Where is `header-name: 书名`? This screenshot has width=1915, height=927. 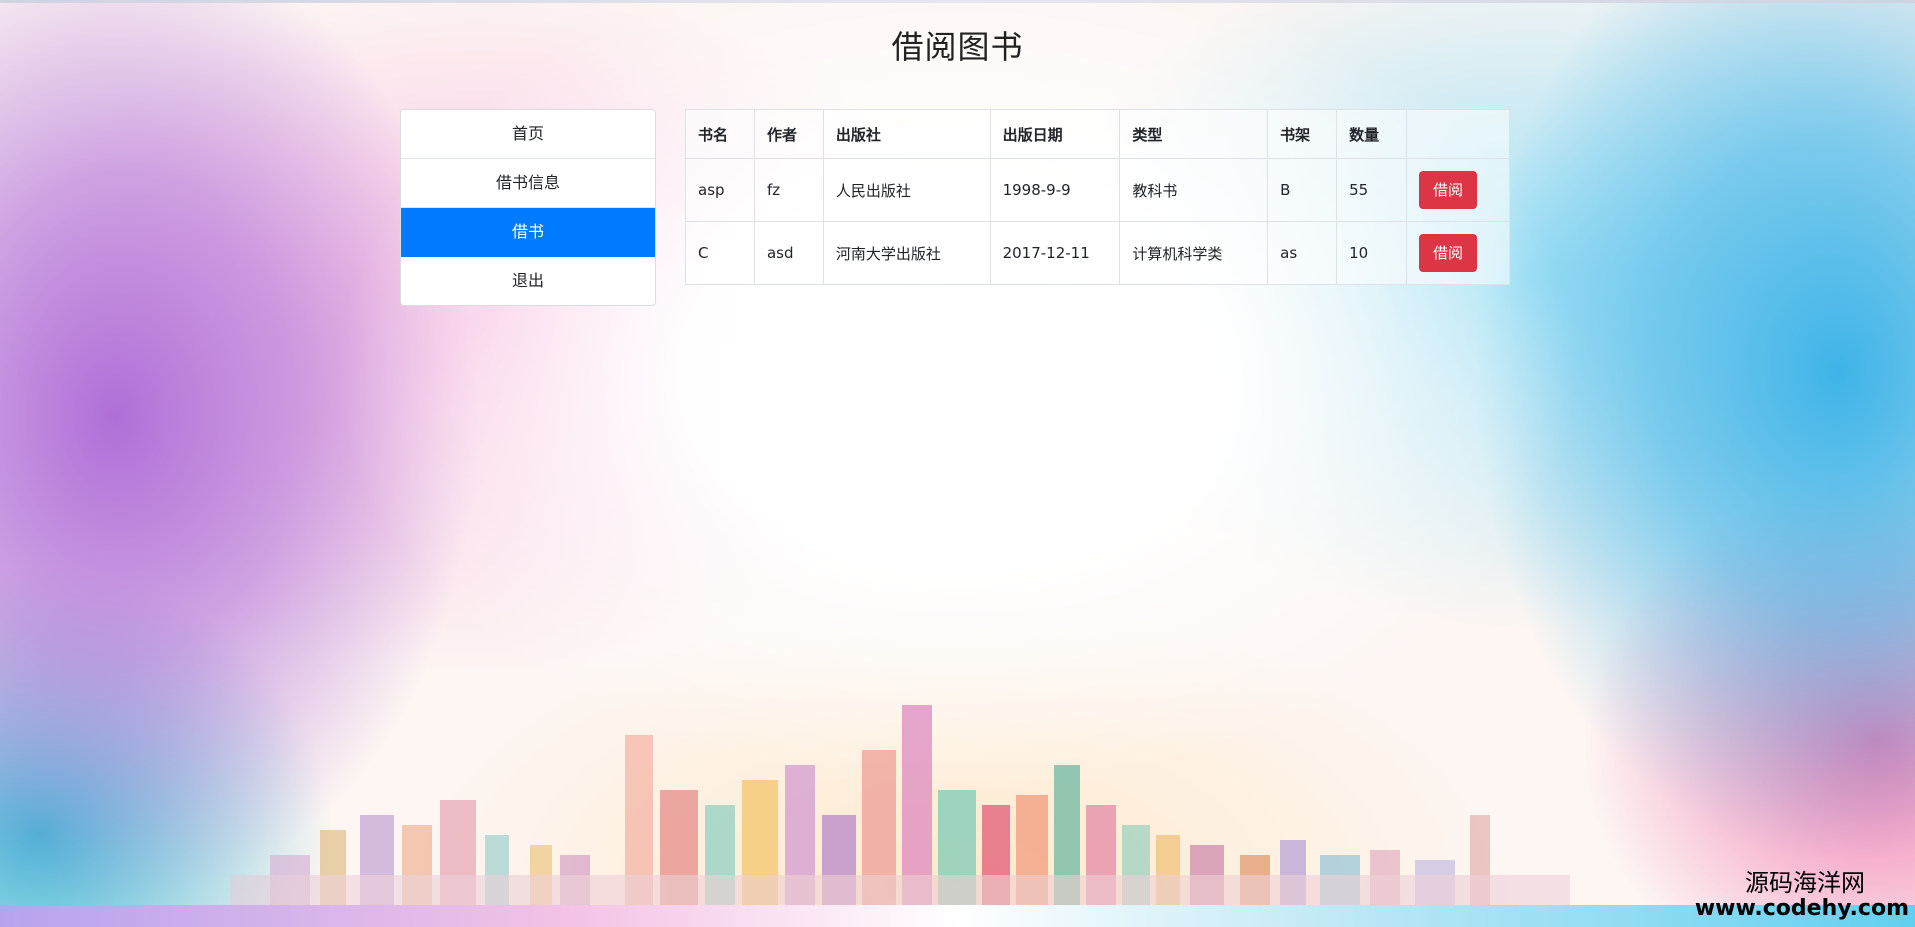
header-name: 书名 is located at coordinates (720, 134).